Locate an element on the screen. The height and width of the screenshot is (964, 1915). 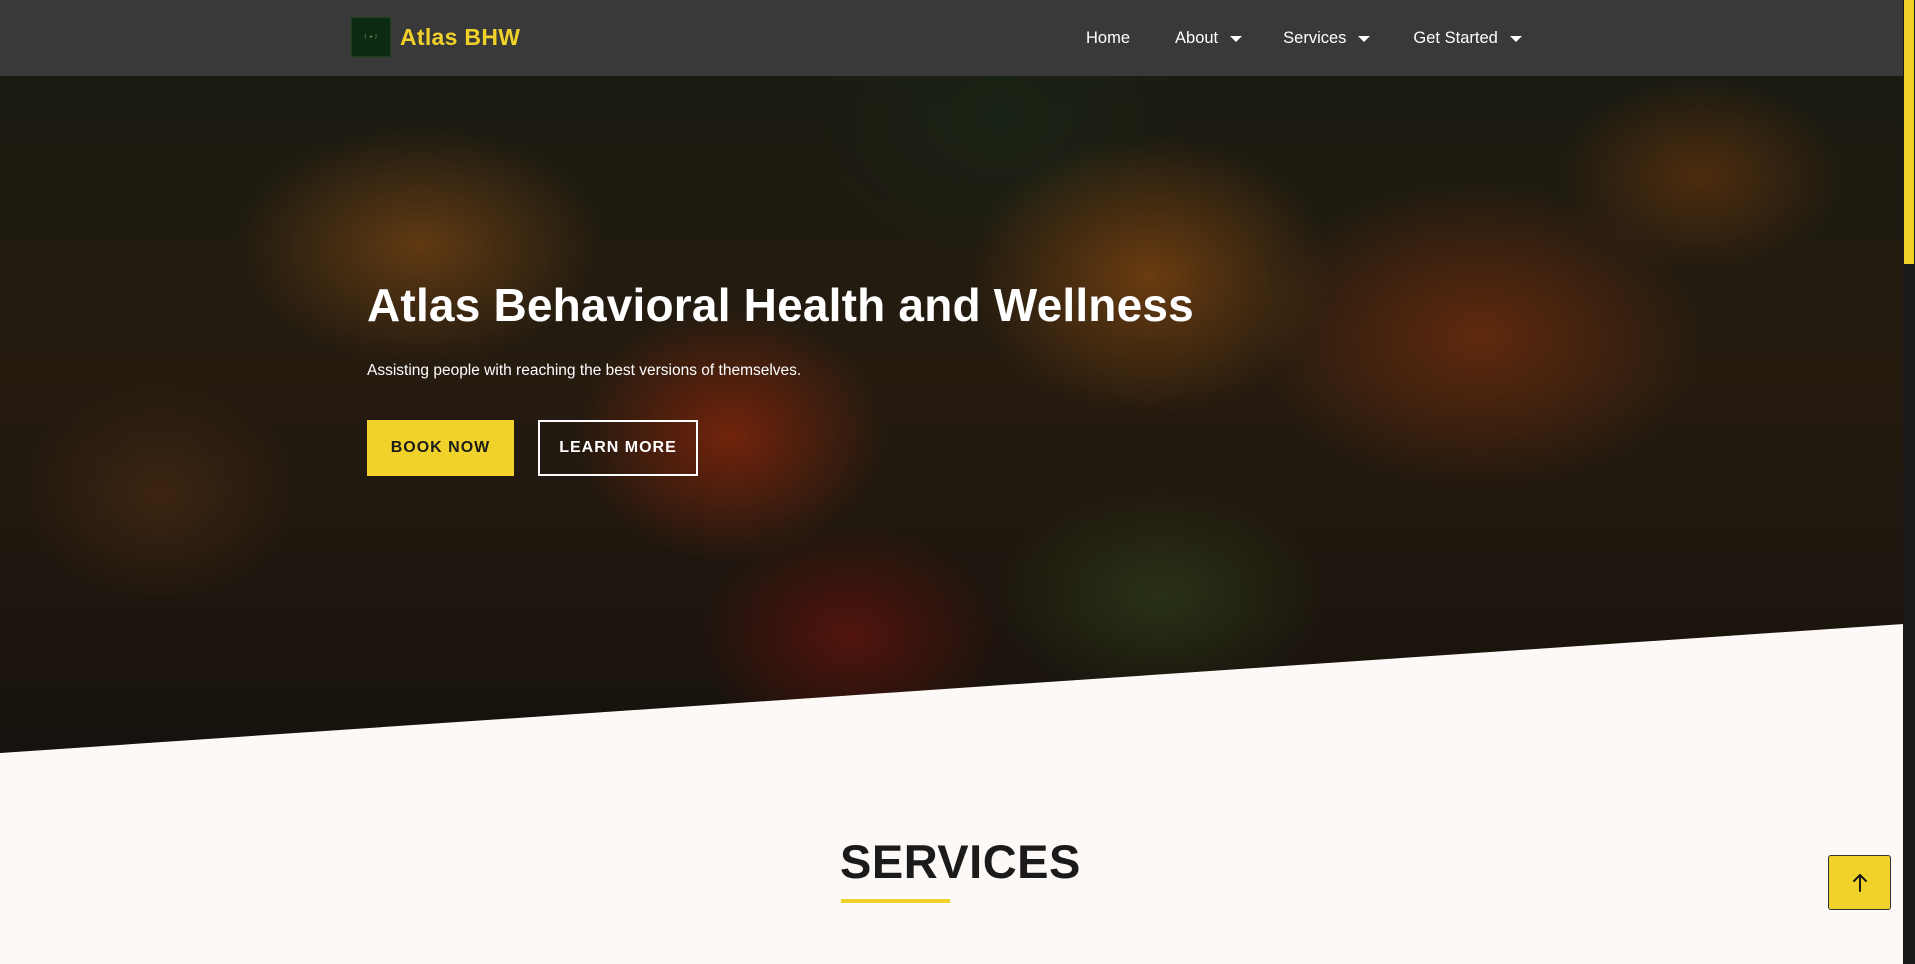
brand-link: ᚨ • ᚨ Atlas BHW is located at coordinates (435, 37).